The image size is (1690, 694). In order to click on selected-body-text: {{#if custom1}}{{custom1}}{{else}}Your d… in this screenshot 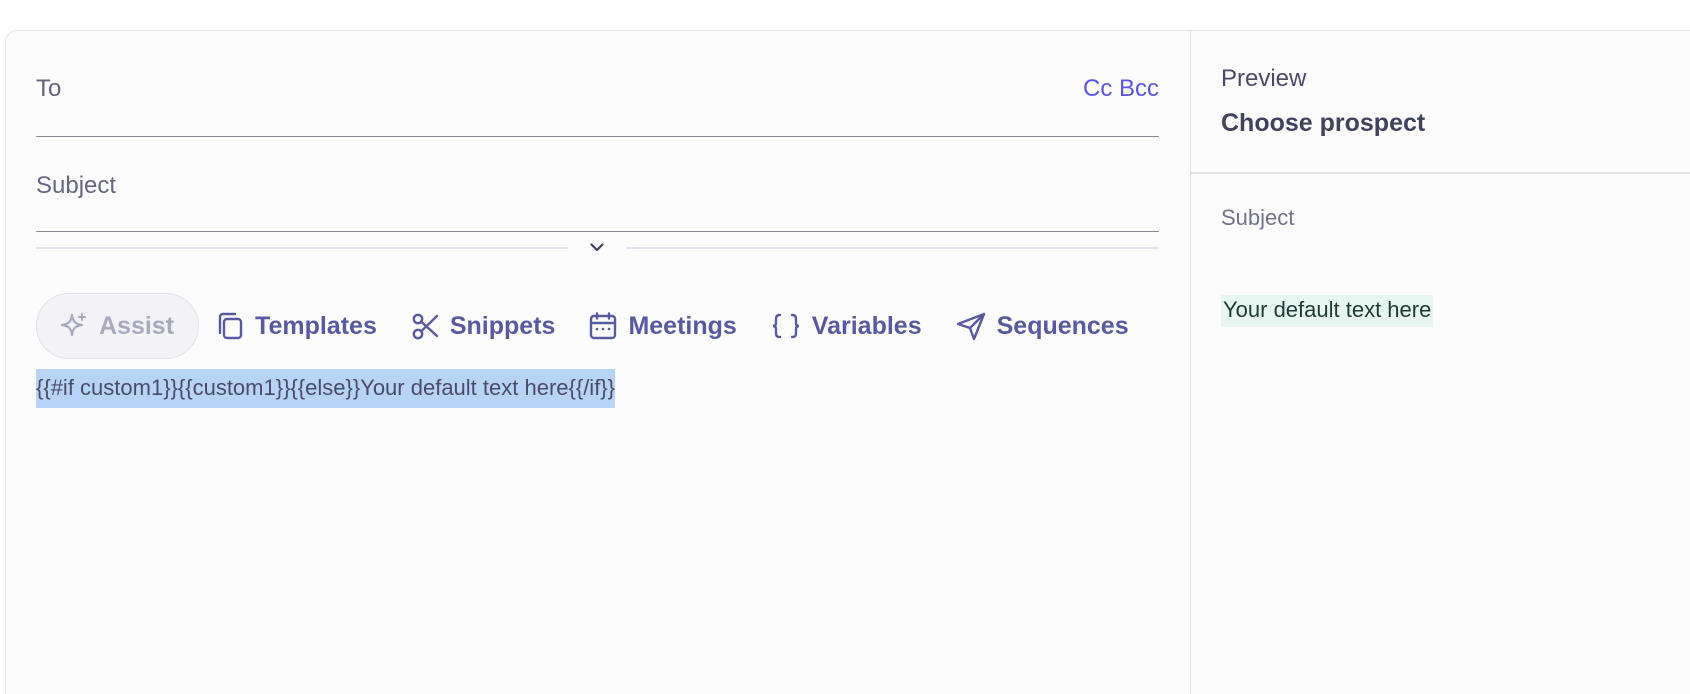, I will do `click(326, 388)`.